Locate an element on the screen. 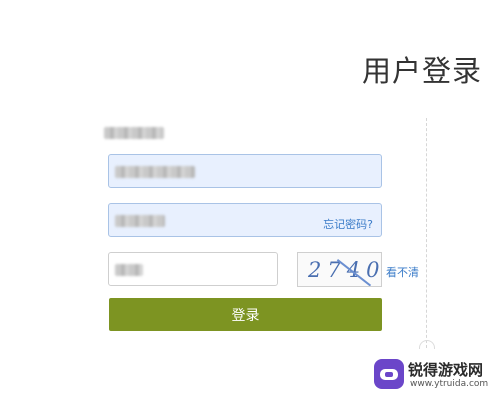 This screenshot has width=500, height=395. divider-cap is located at coordinates (427, 344).